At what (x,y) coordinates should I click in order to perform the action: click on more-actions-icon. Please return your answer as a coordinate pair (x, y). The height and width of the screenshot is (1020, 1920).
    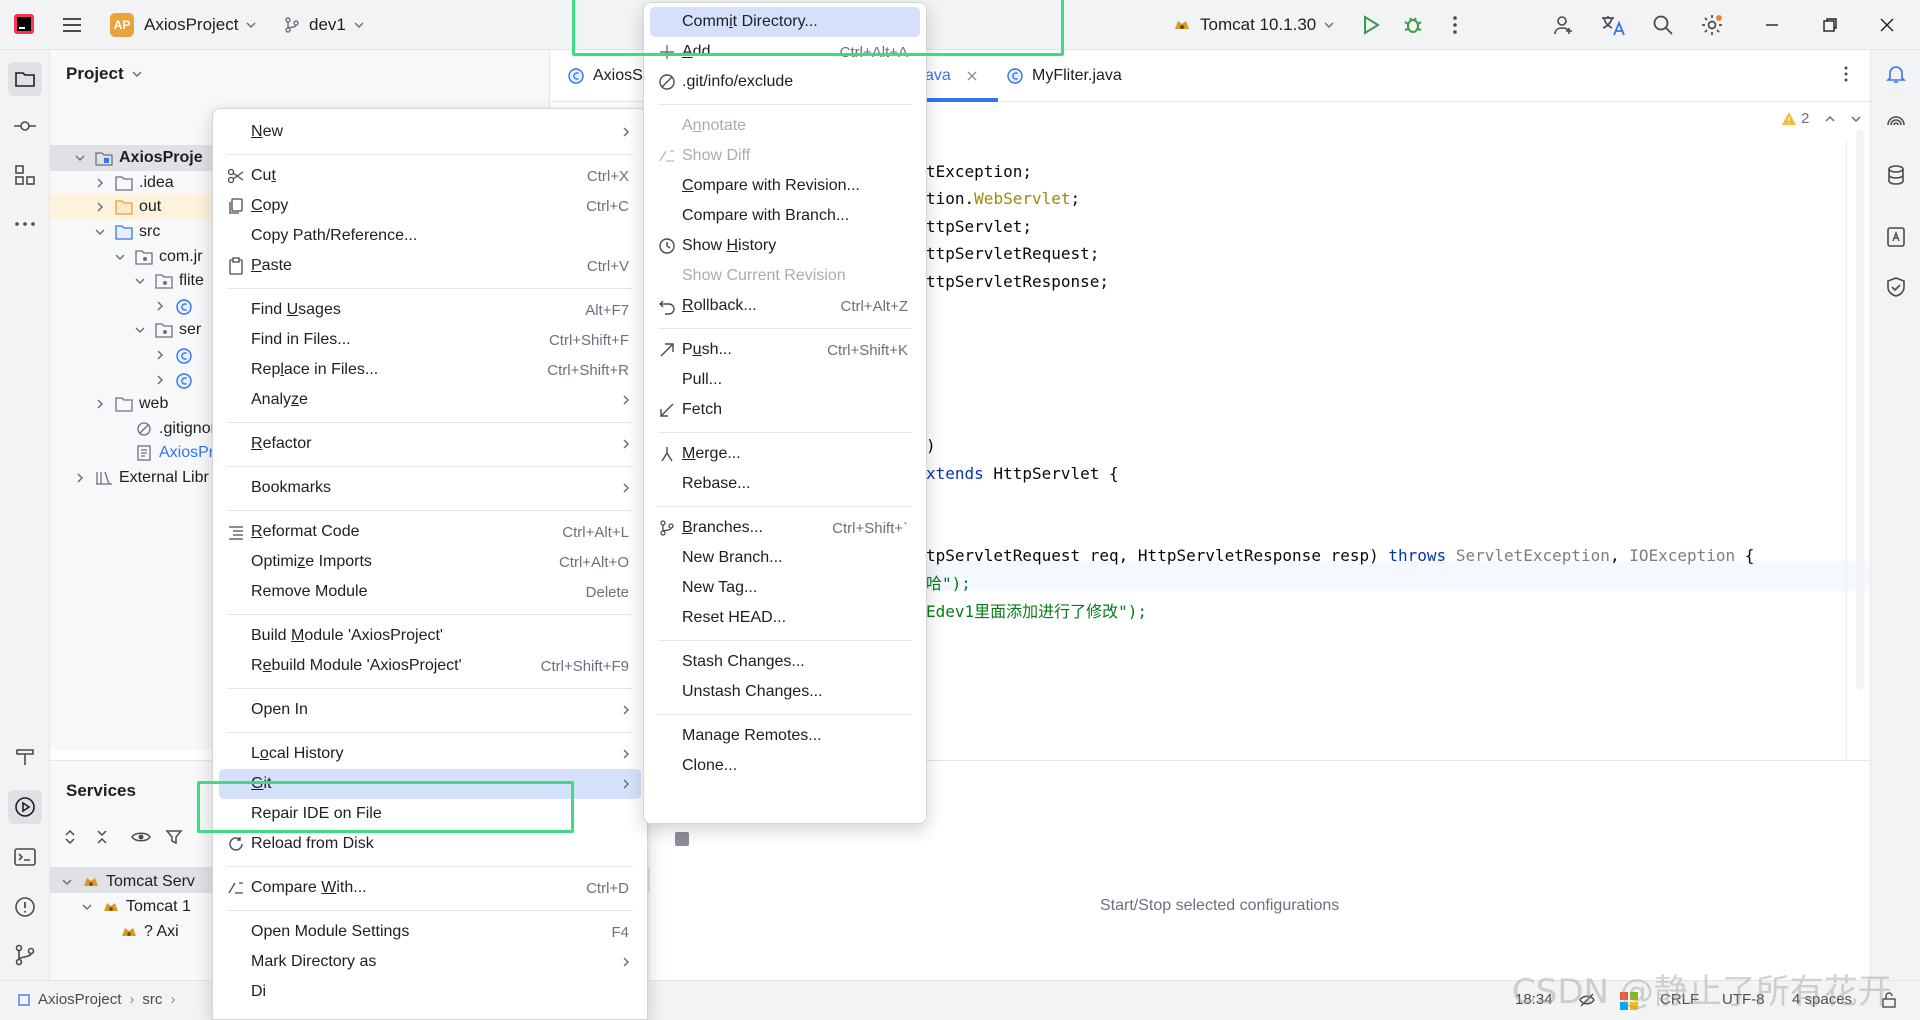
    Looking at the image, I should click on (1455, 25).